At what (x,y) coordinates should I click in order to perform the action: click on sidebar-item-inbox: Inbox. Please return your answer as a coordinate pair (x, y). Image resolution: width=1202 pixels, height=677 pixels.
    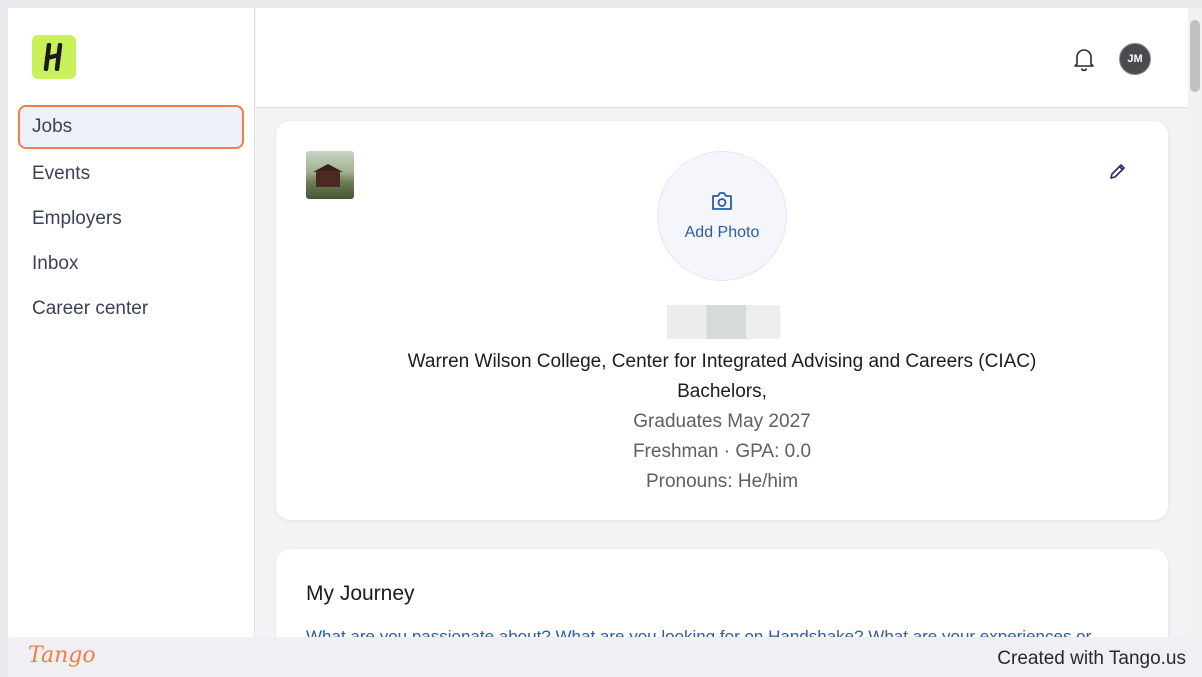
    Looking at the image, I should click on (131, 264).